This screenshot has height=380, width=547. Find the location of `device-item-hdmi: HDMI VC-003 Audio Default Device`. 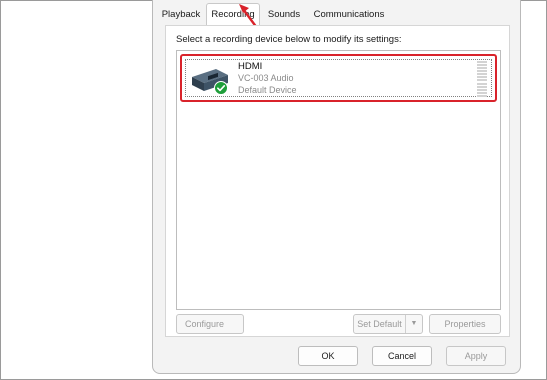

device-item-hdmi: HDMI VC-003 Audio Default Device is located at coordinates (338, 78).